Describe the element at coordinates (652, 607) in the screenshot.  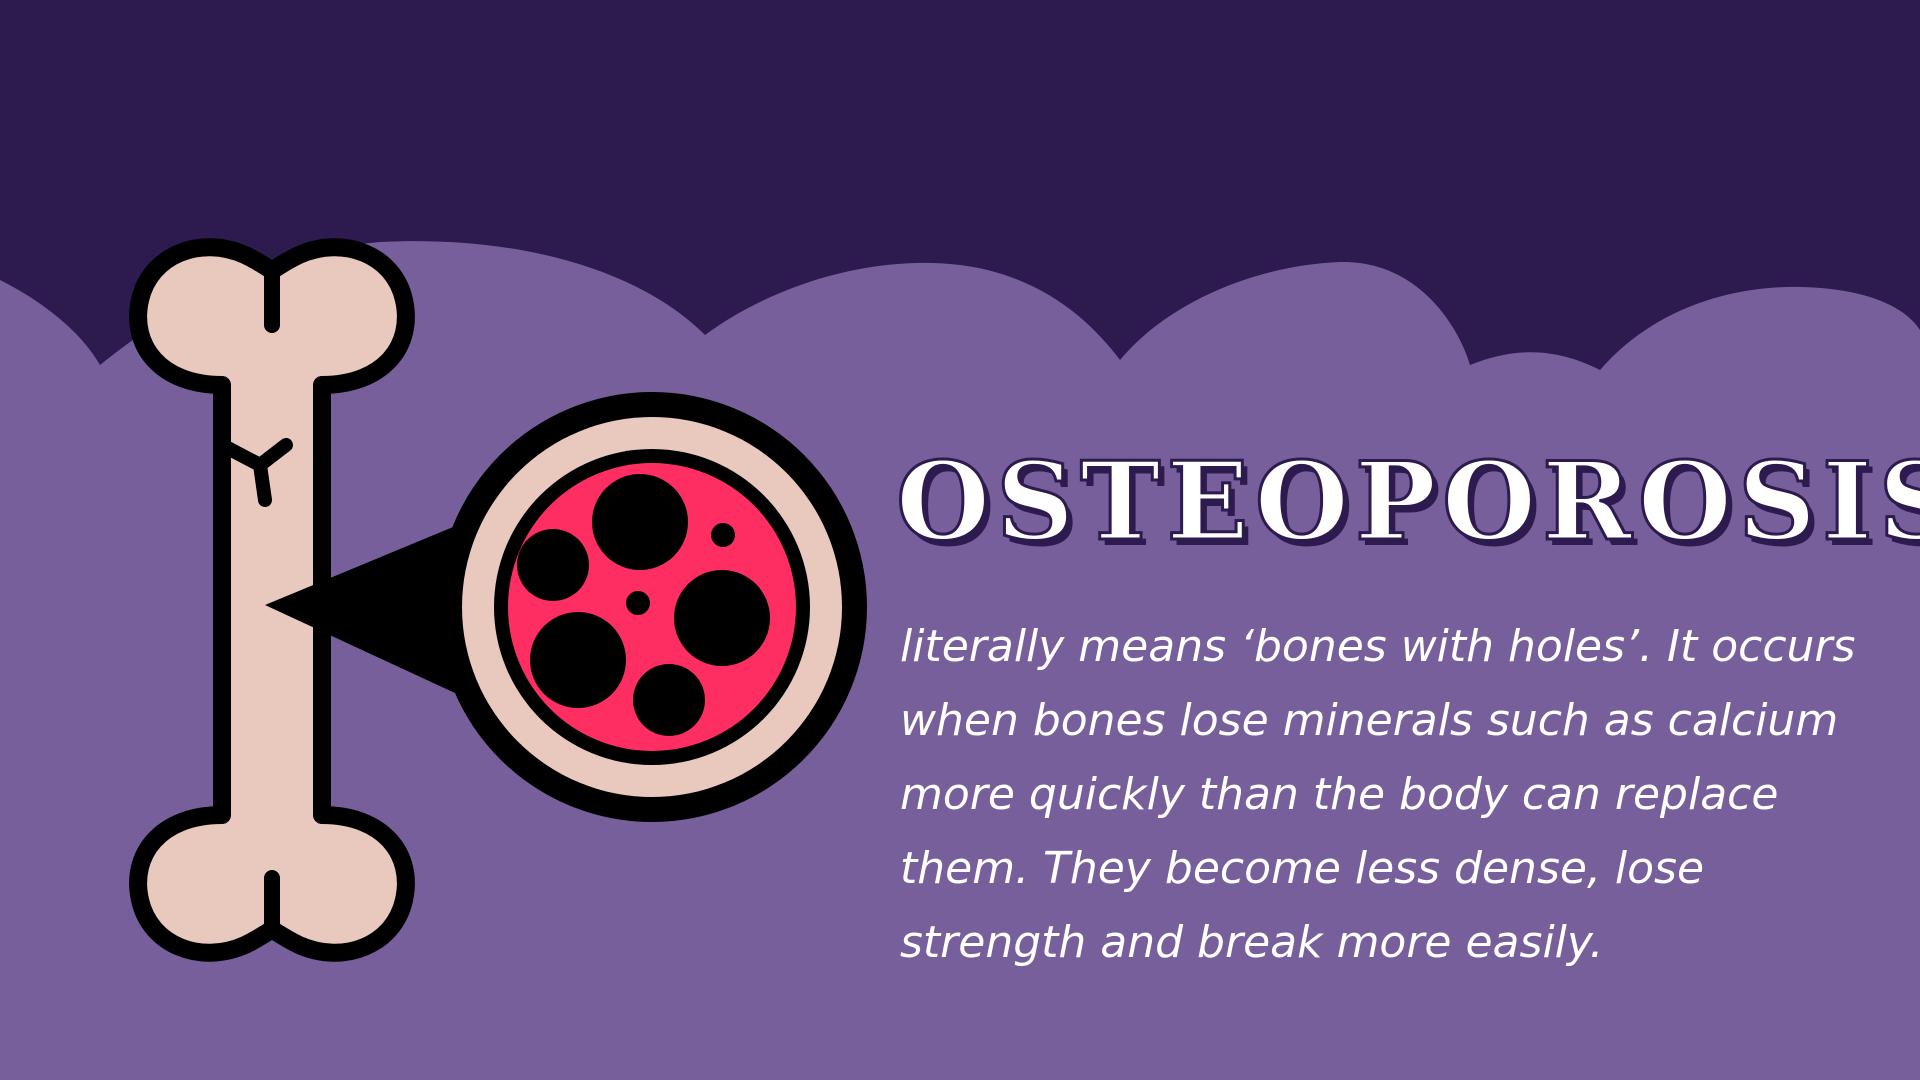
I see `magnifier-icon` at that location.